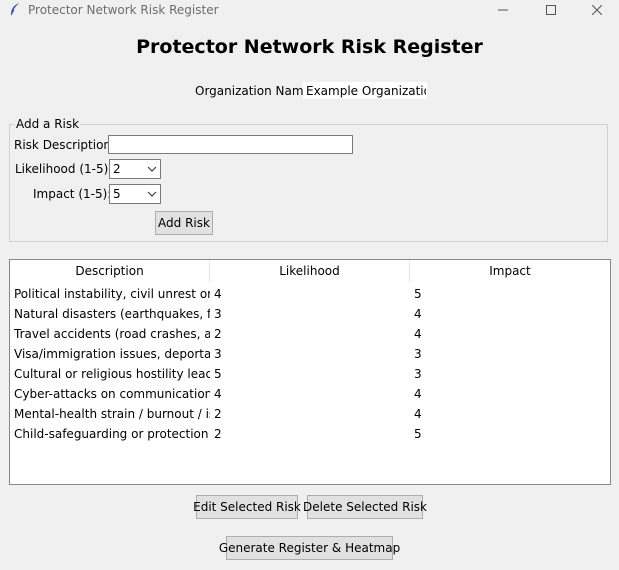 The height and width of the screenshot is (570, 619). What do you see at coordinates (247, 507) in the screenshot?
I see `edit-selected-risk-button: Edit Selected Risk` at bounding box center [247, 507].